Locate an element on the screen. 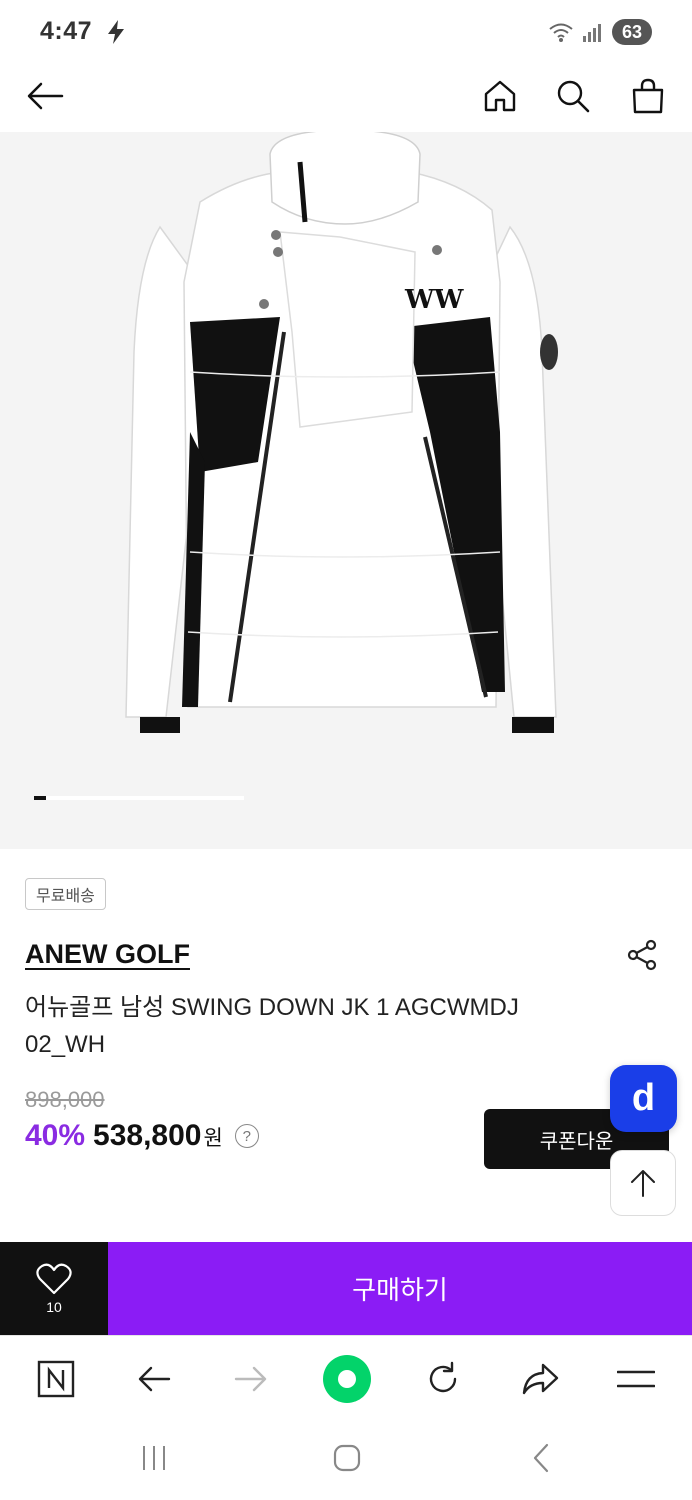 The width and height of the screenshot is (692, 1500). back-button is located at coordinates (45, 96).